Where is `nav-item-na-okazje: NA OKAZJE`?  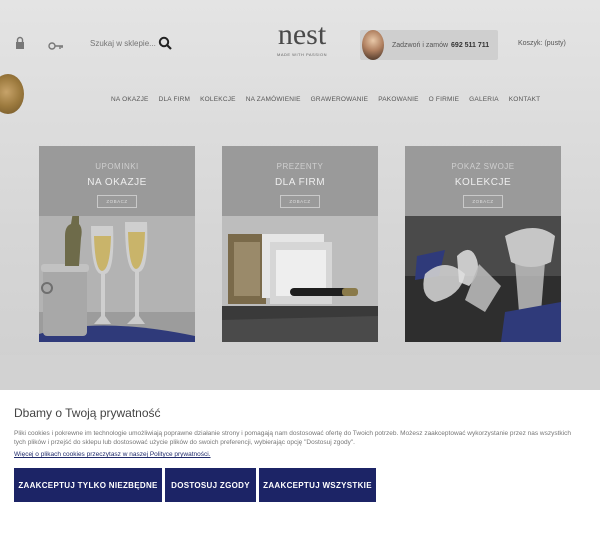
nav-item-na-okazje: NA OKAZJE is located at coordinates (130, 99).